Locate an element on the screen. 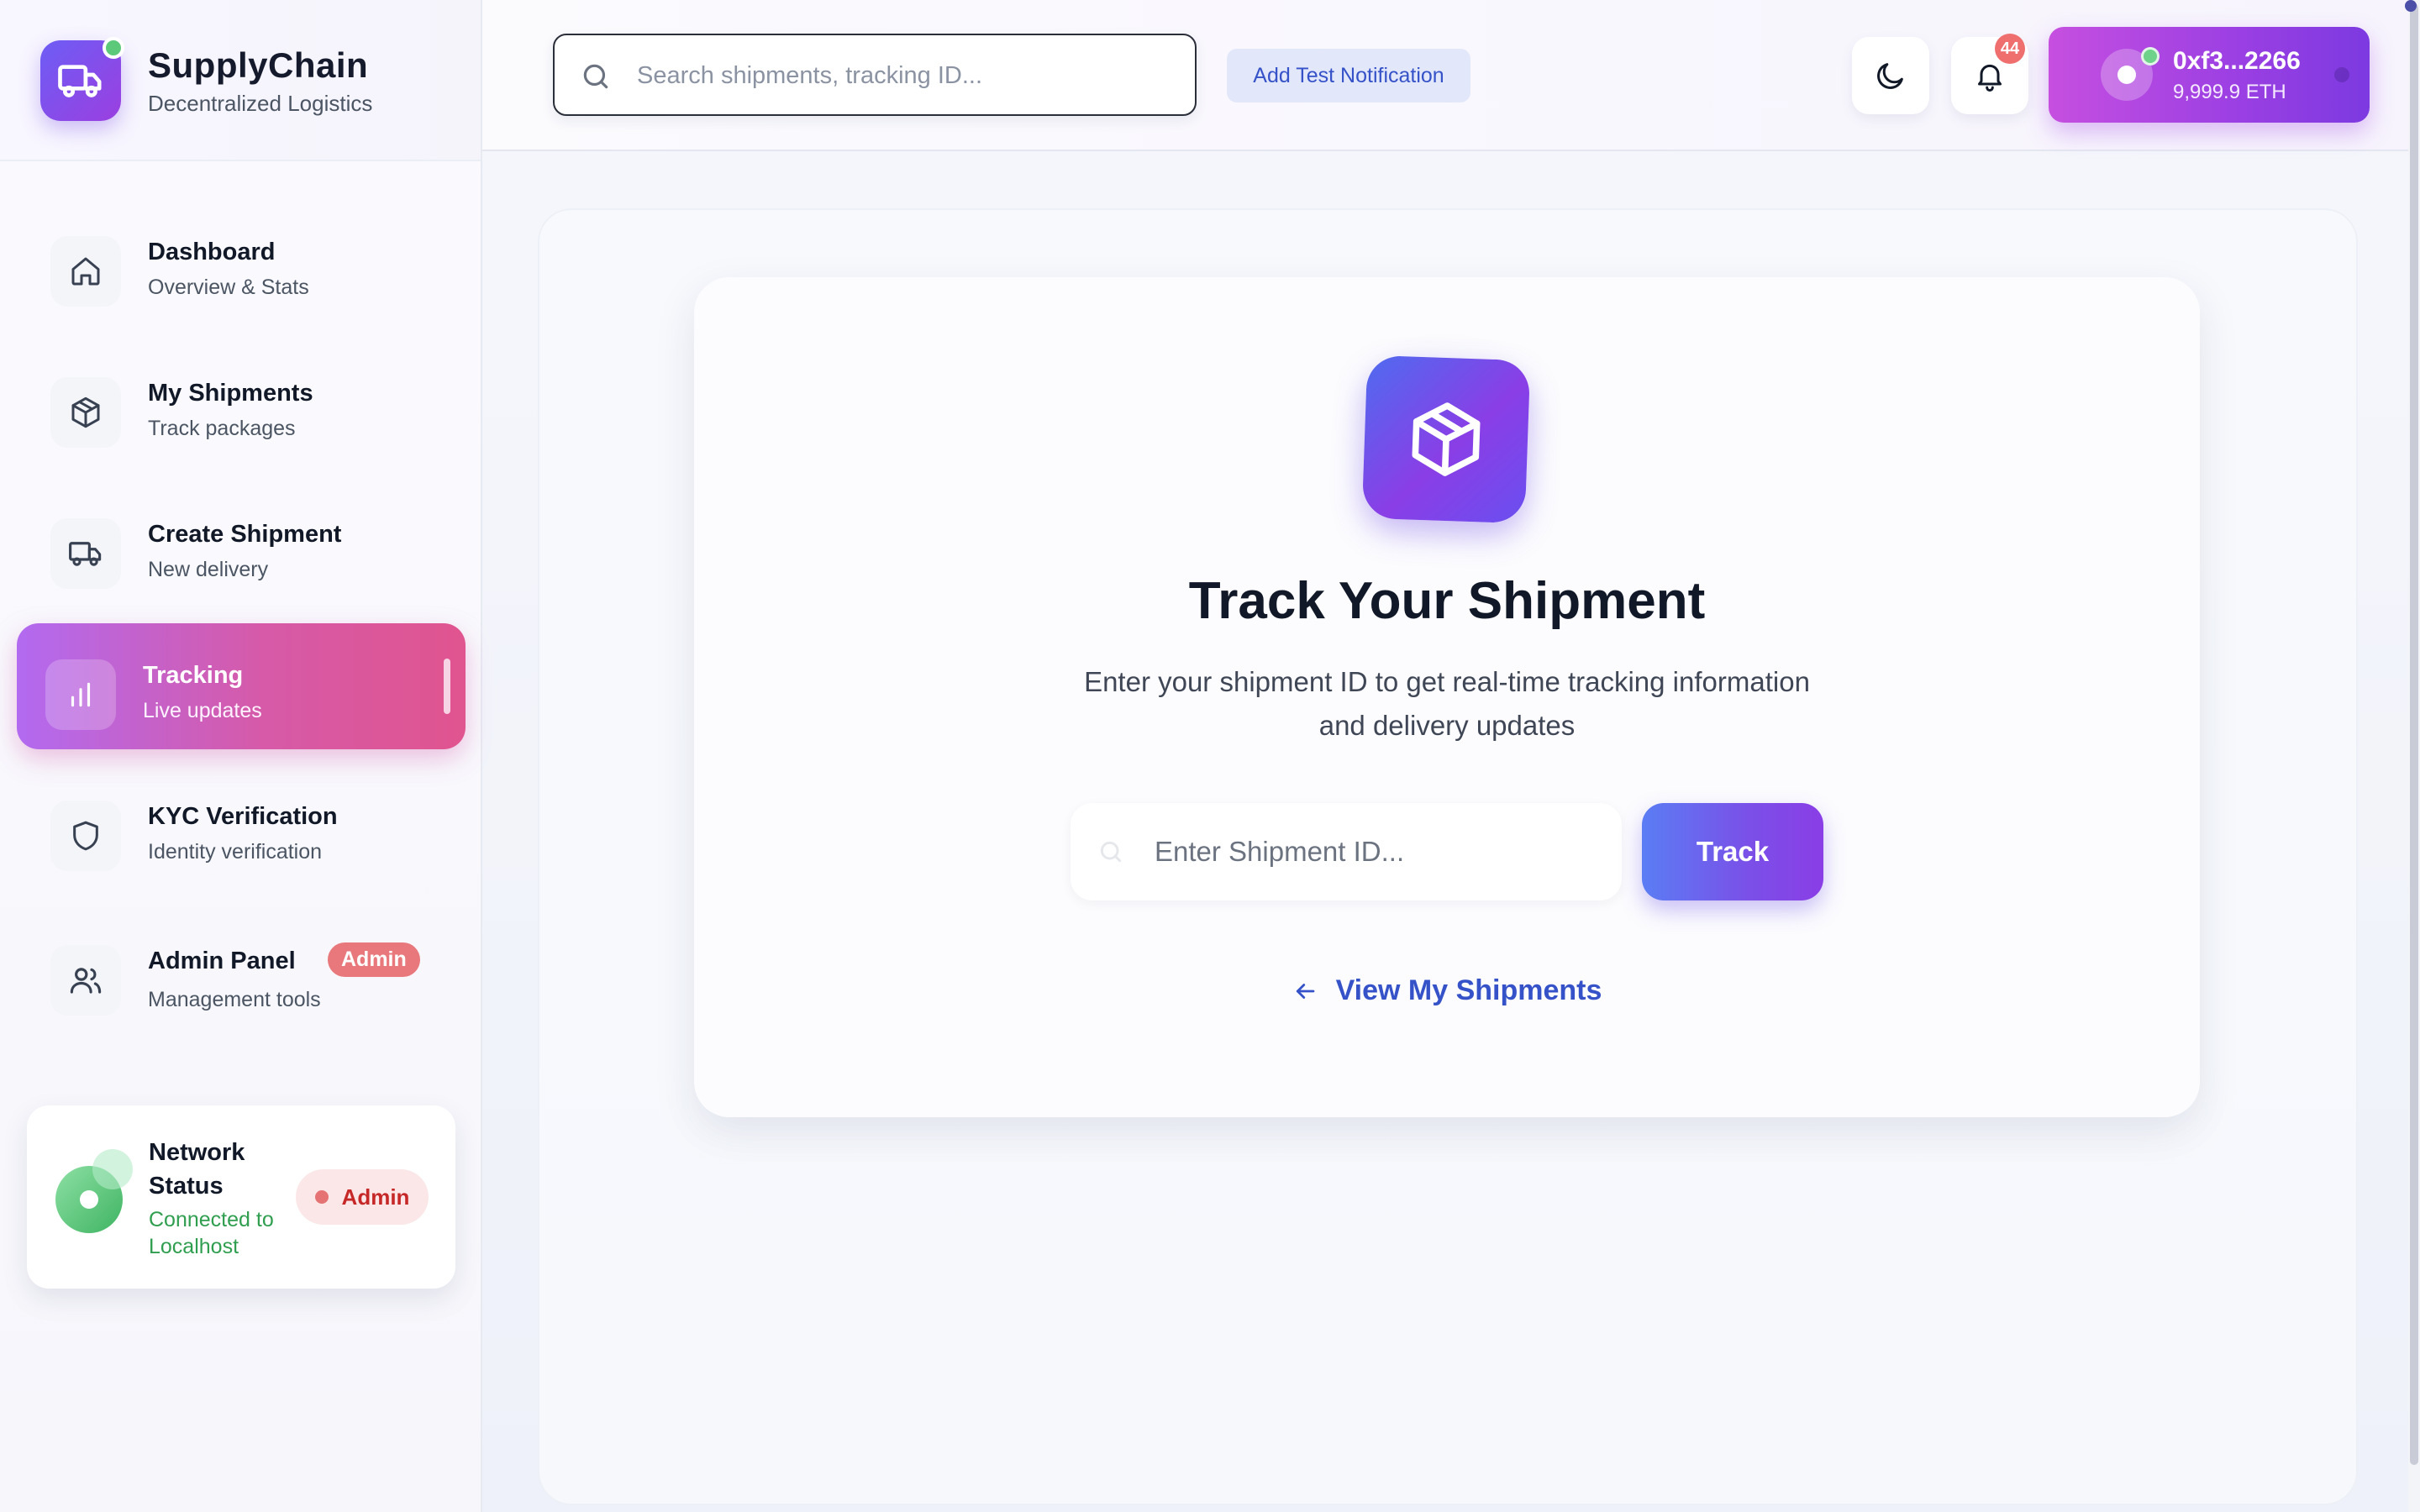  window-scrollbar-thumb is located at coordinates (2414, 734).